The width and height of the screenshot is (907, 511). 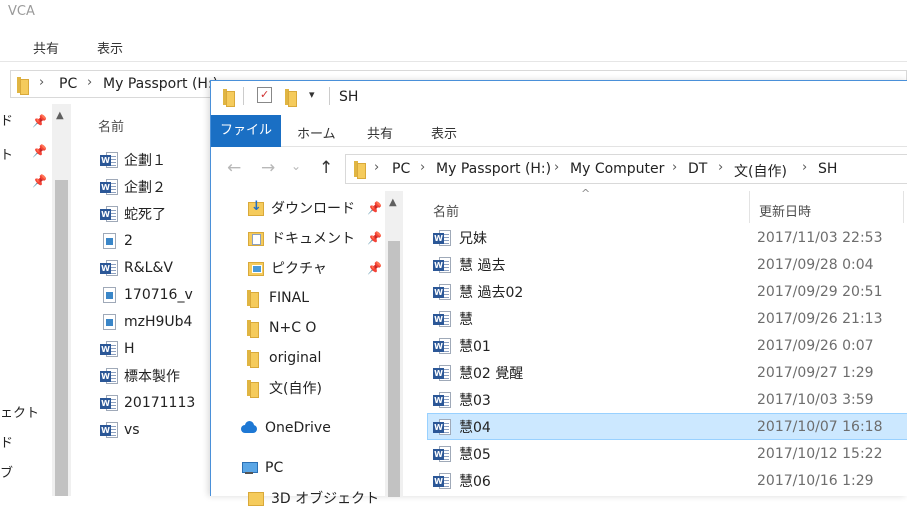 What do you see at coordinates (19, 411) in the screenshot?
I see `nav-item-fragment: ェクト` at bounding box center [19, 411].